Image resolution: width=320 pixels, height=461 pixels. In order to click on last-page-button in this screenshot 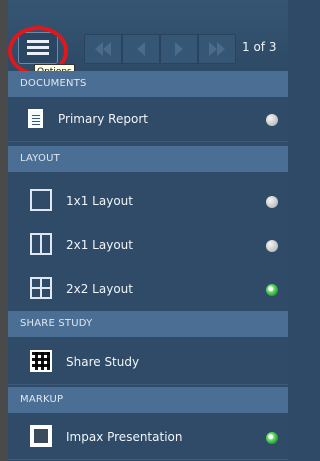, I will do `click(217, 49)`.